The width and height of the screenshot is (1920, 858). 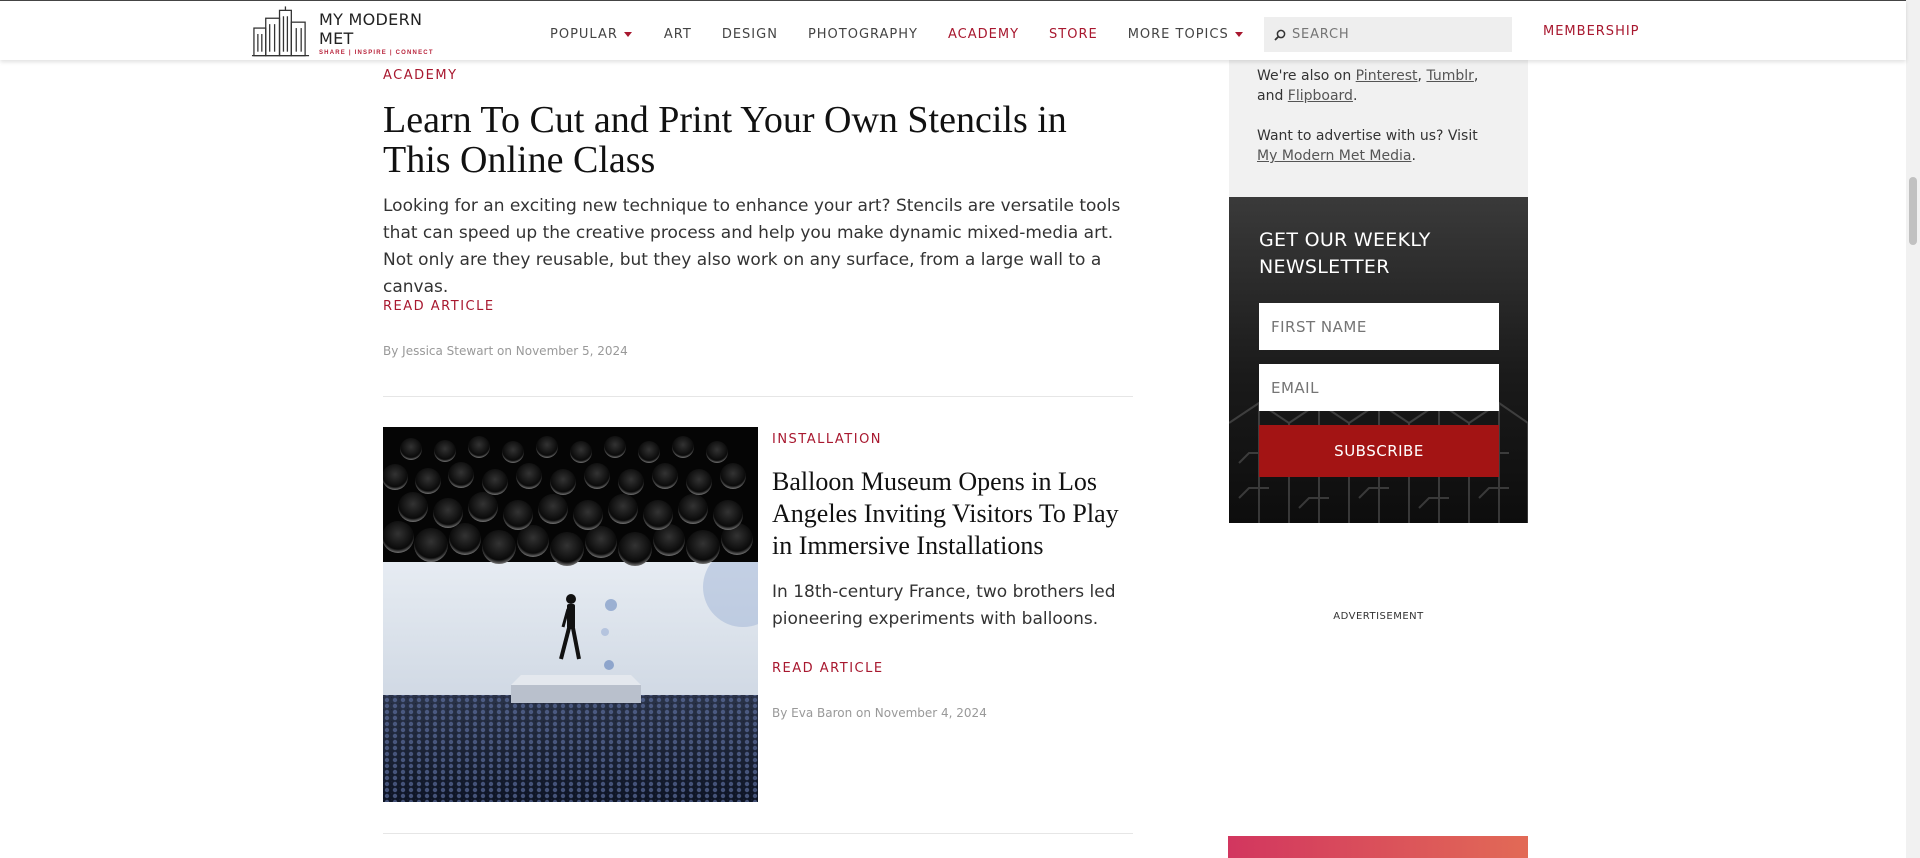 I want to click on search-box, so click(x=1388, y=34).